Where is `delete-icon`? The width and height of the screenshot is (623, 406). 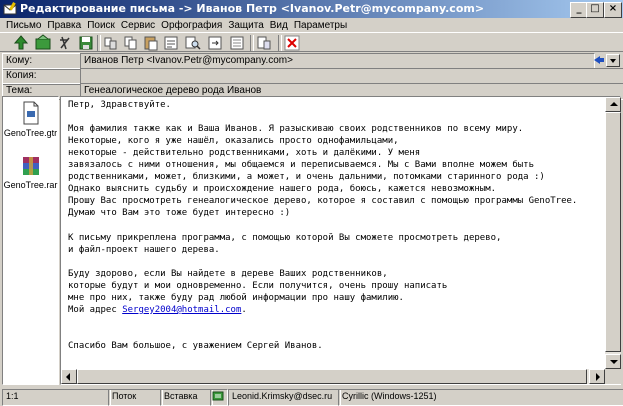 delete-icon is located at coordinates (292, 43).